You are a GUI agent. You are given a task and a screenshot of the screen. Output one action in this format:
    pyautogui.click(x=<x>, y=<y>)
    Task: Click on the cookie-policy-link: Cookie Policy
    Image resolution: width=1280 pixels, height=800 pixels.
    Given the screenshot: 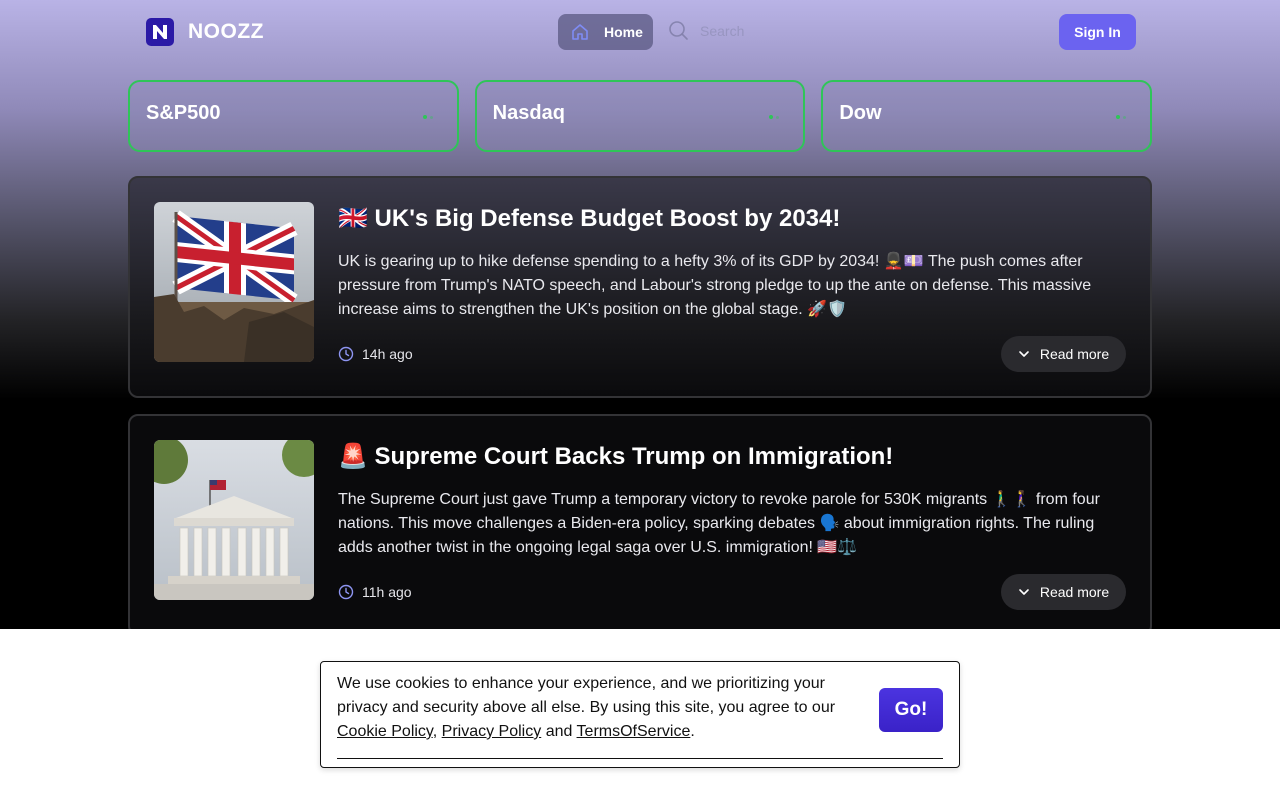 What is the action you would take?
    pyautogui.click(x=385, y=731)
    